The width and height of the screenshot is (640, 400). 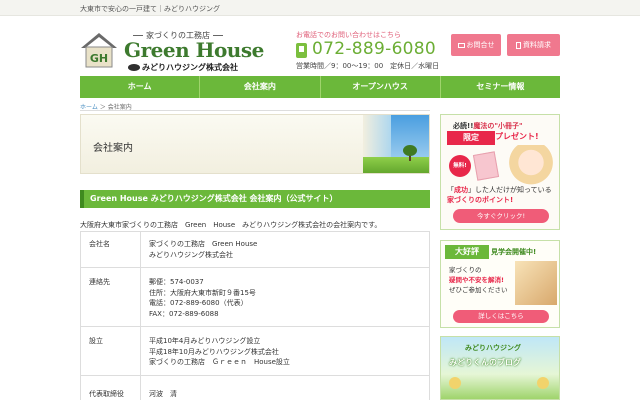 What do you see at coordinates (150, 9) in the screenshot?
I see `top-bar-text: 大東市で安心の一戸建て｜みどりハウジング` at bounding box center [150, 9].